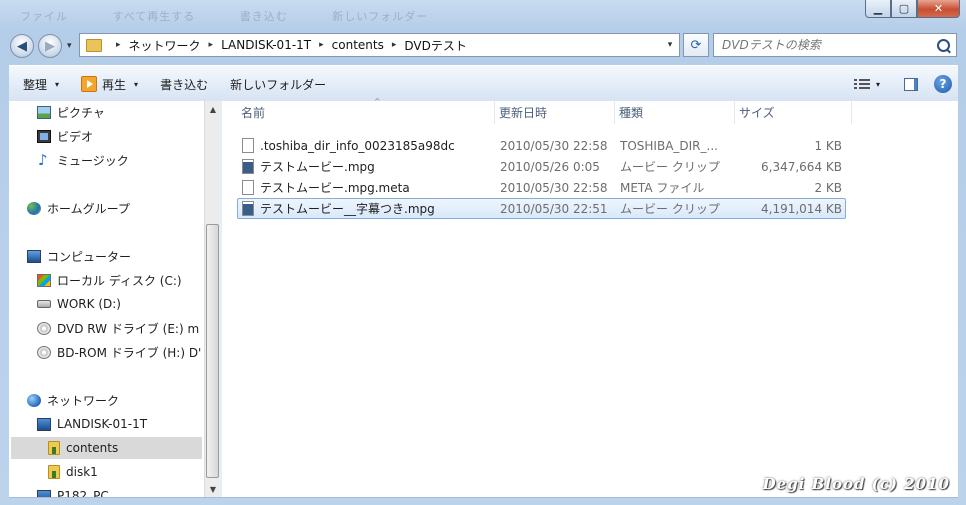 The height and width of the screenshot is (505, 966). I want to click on column-header-size: サイズ, so click(793, 112).